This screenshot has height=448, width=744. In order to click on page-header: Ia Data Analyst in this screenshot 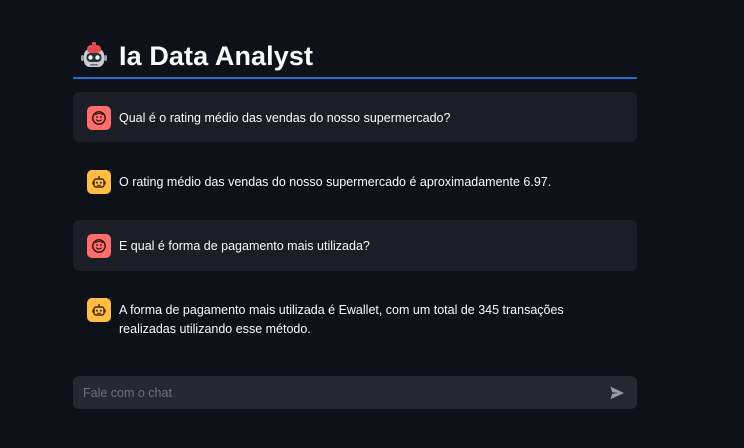, I will do `click(355, 56)`.